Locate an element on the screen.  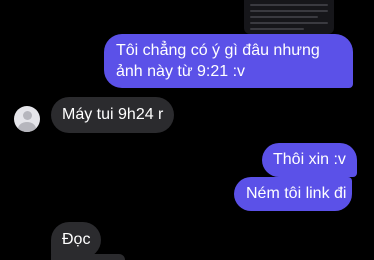
incoming-message-bubble-partial is located at coordinates (88, 257).